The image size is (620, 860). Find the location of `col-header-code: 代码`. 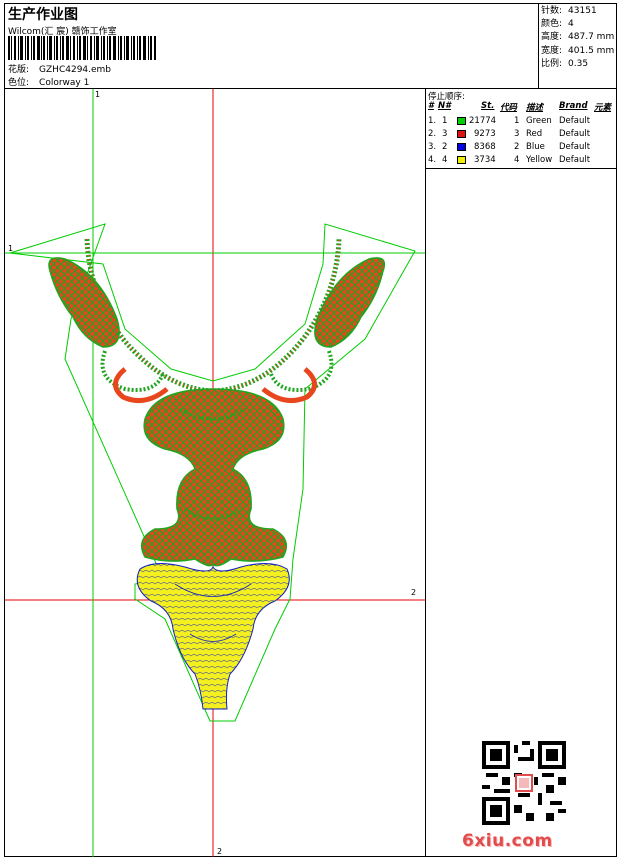

col-header-code: 代码 is located at coordinates (509, 108).